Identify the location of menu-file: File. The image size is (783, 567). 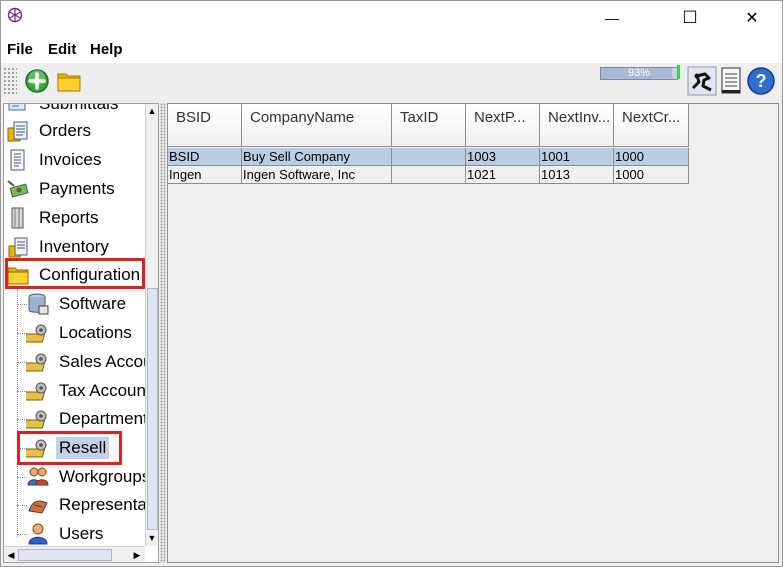
(20, 49).